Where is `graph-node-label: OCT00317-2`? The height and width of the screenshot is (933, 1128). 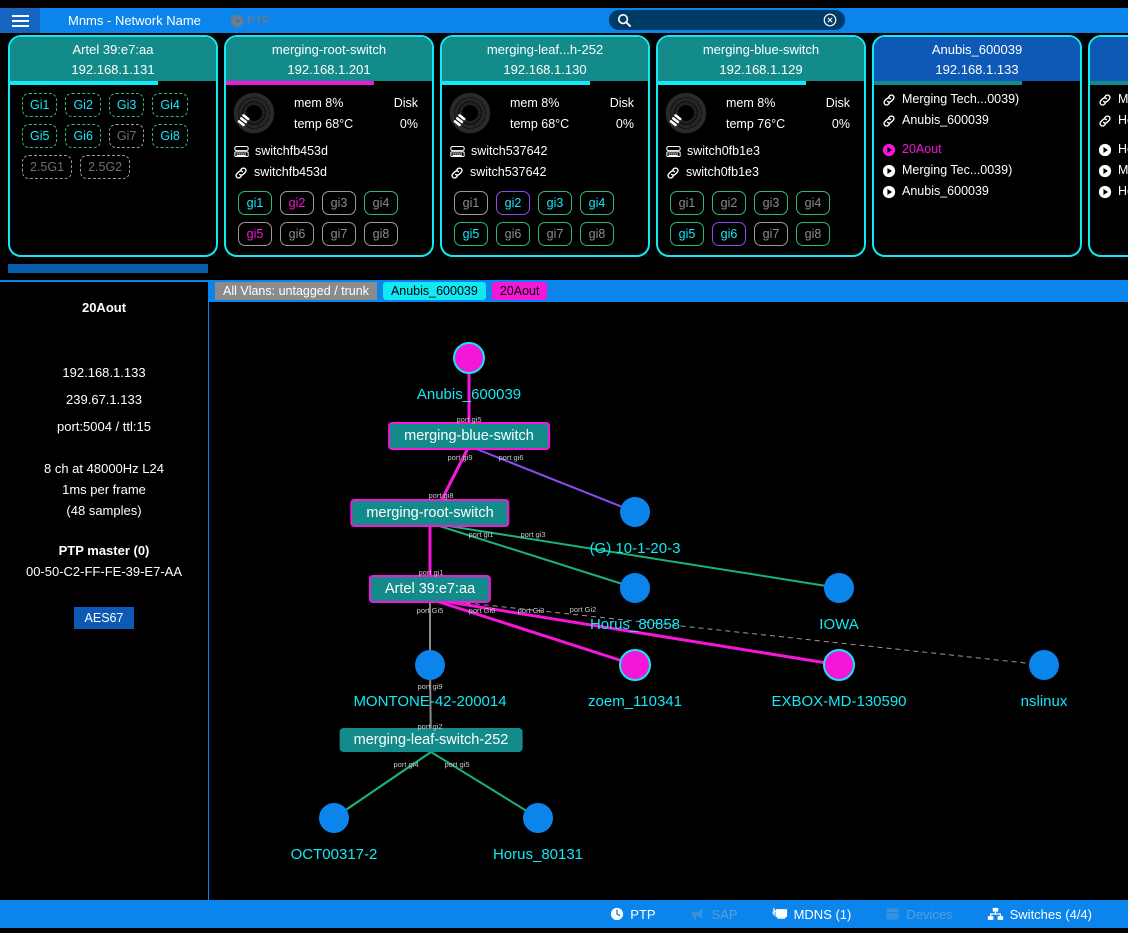
graph-node-label: OCT00317-2 is located at coordinates (334, 854).